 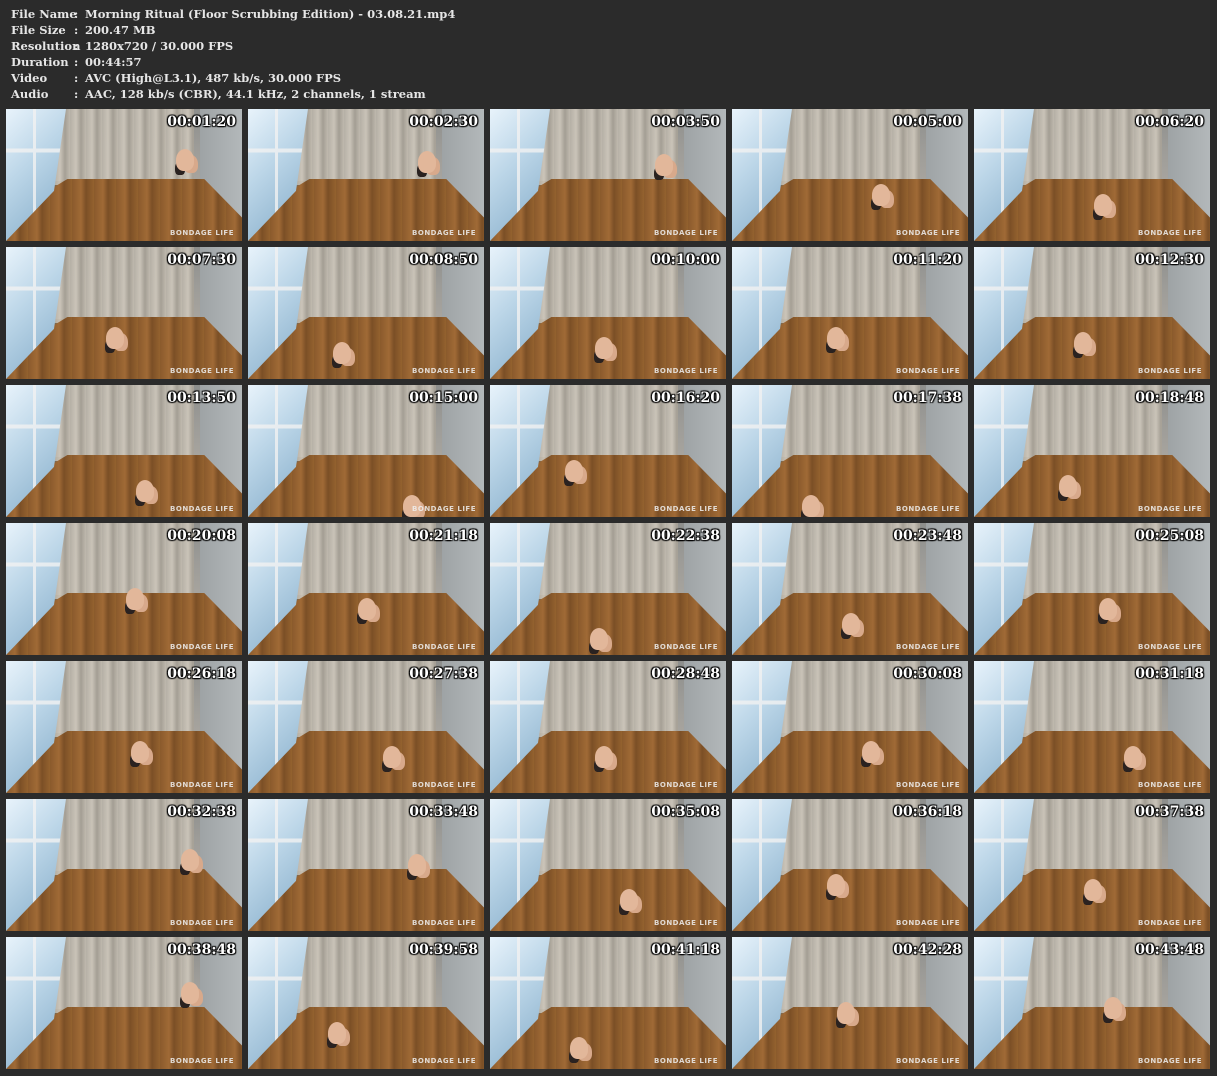 I want to click on meta-value: AVC (High@L3.1), 487 kb/s, 30.000 FPS, so click(x=213, y=78).